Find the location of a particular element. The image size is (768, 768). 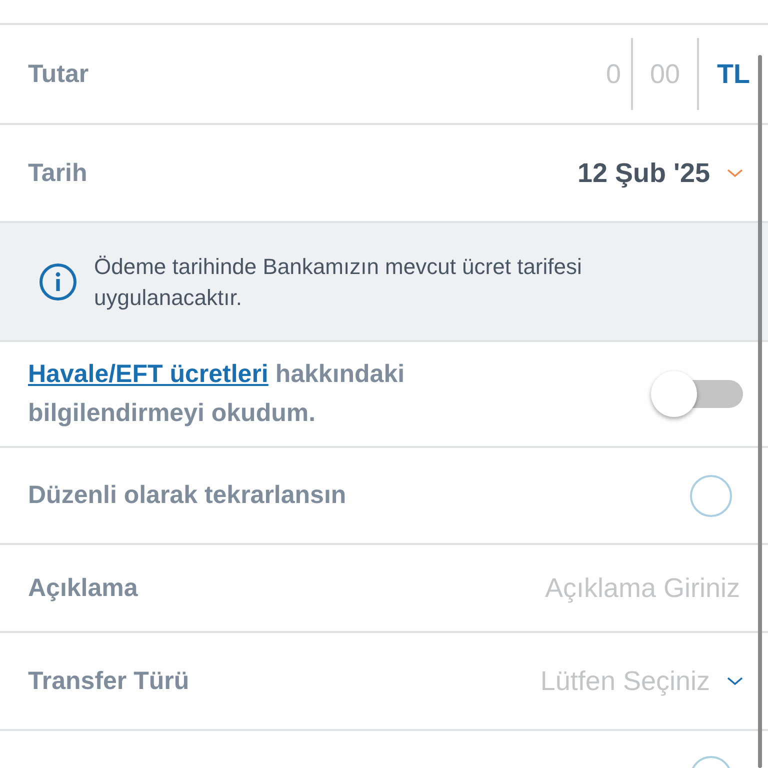

field-label: Düzenli olarak tekrarlansın is located at coordinates (187, 495).